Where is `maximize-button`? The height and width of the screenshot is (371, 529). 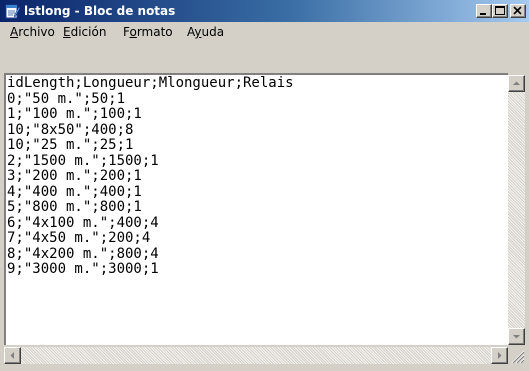
maximize-button is located at coordinates (500, 11).